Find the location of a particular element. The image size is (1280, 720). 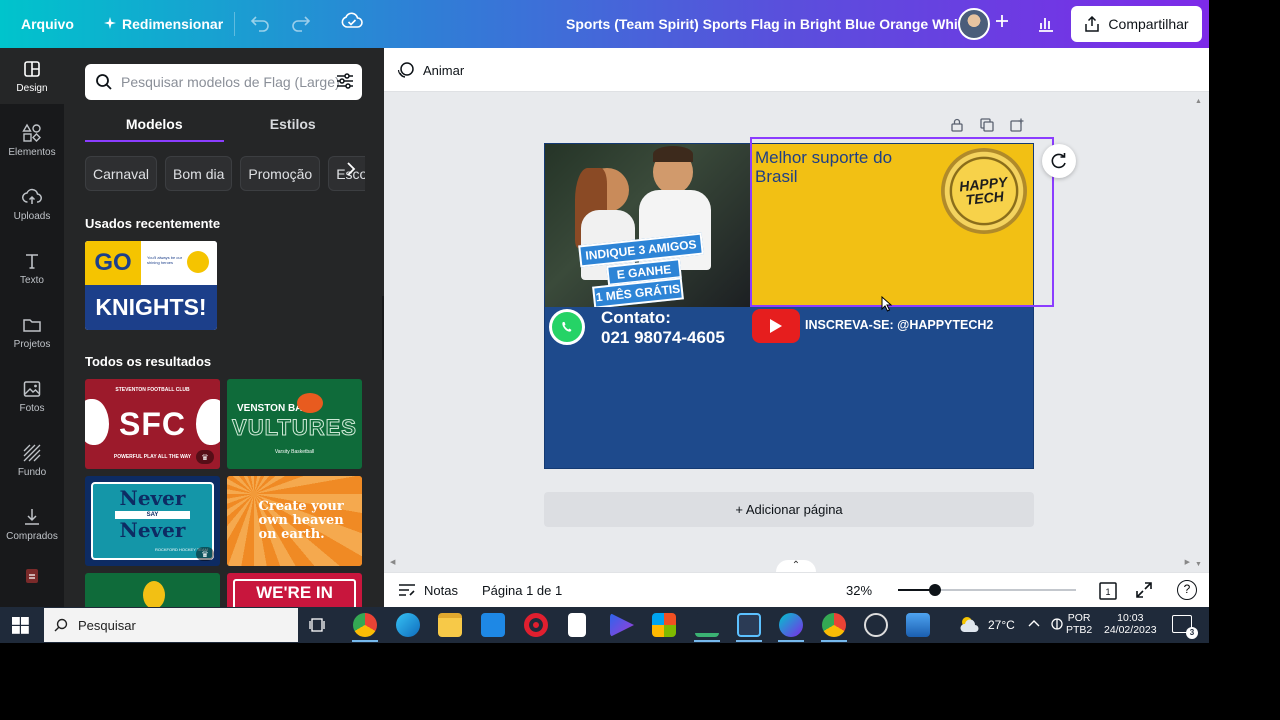

chevron-up-tray-icon is located at coordinates (1034, 624).